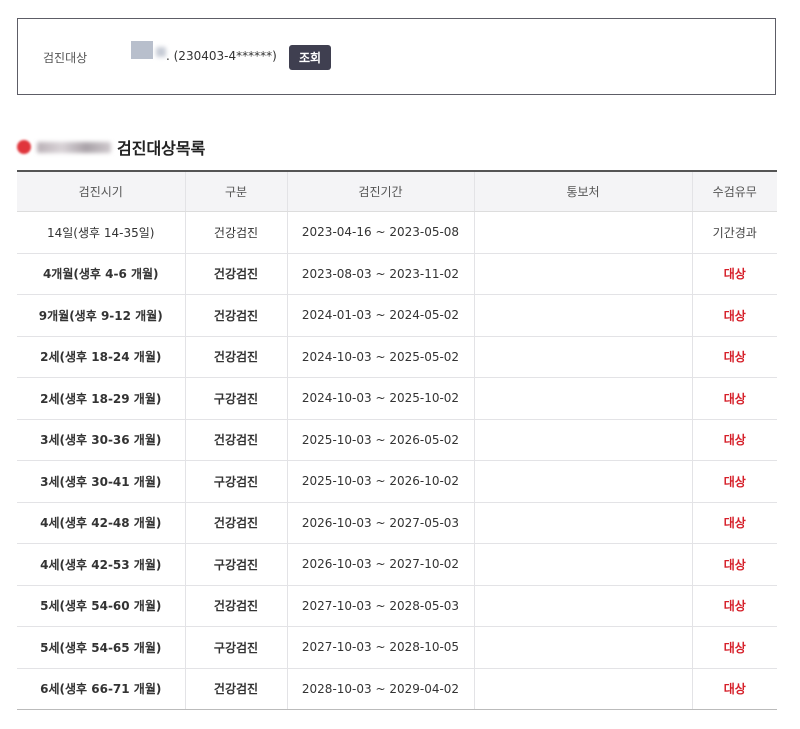 The width and height of the screenshot is (800, 729). Describe the element at coordinates (65, 58) in the screenshot. I see `search-label: 검진대상` at that location.